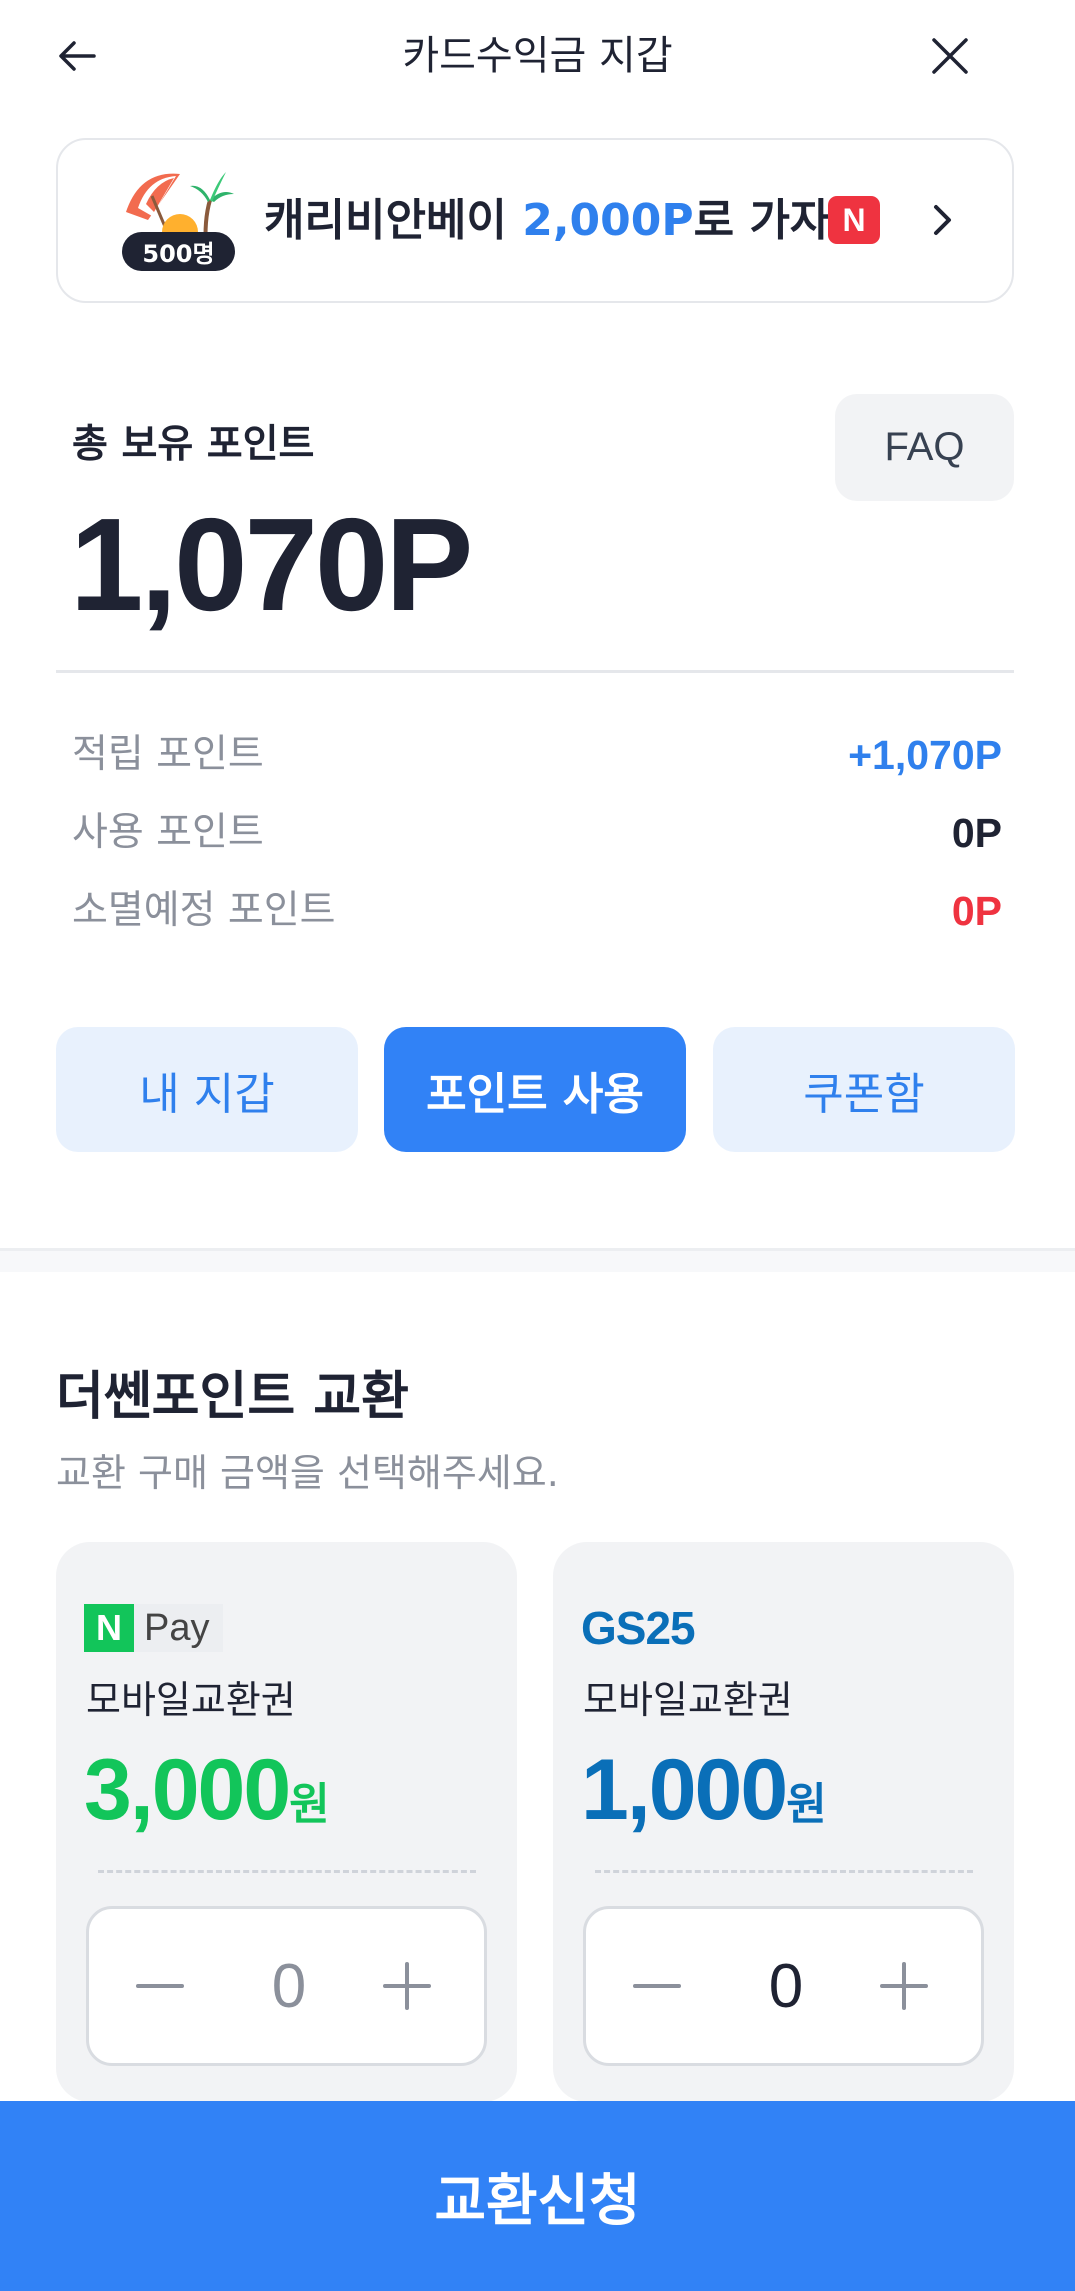  Describe the element at coordinates (976, 911) in the screenshot. I see `expiring-points-value: 0P` at that location.